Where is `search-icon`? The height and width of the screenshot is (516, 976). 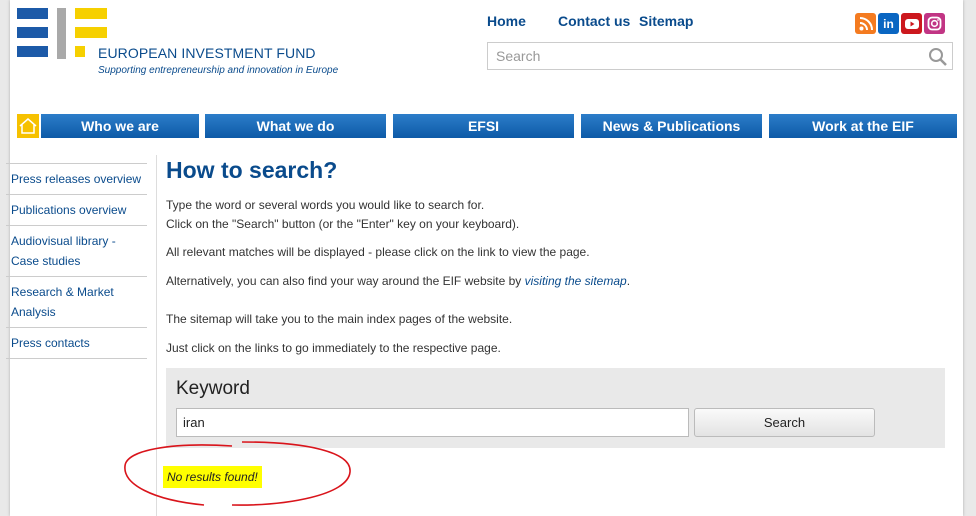
search-icon is located at coordinates (938, 57).